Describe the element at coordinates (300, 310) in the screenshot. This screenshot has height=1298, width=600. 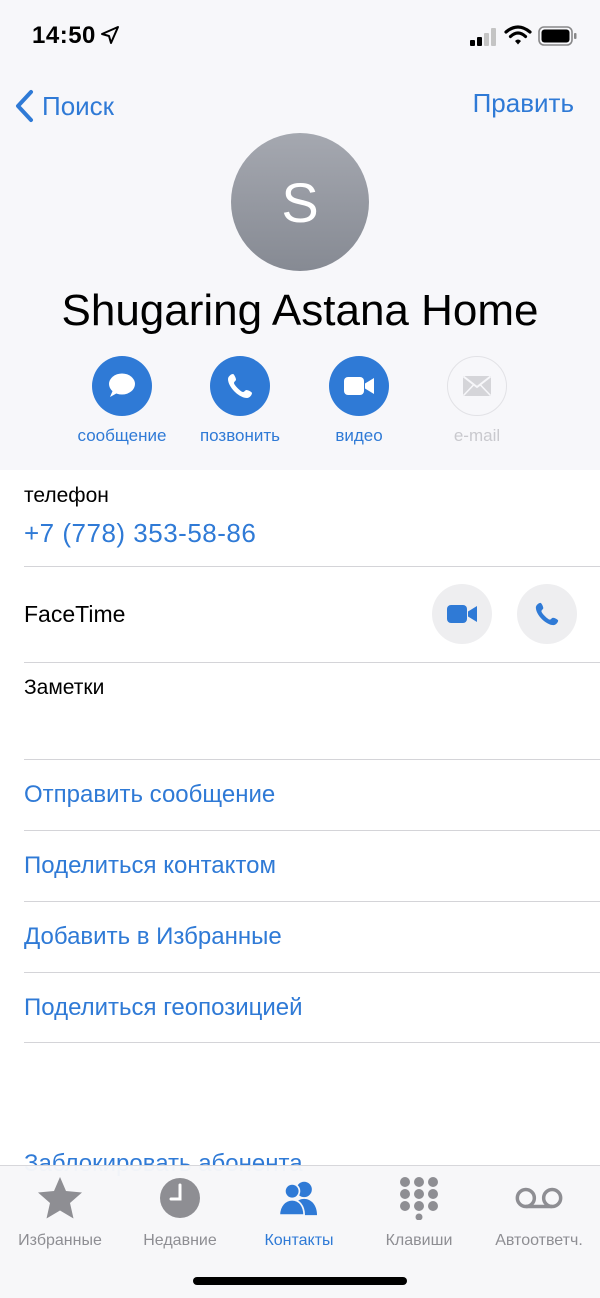
I see `contact-name: Shugaring Astana Home` at that location.